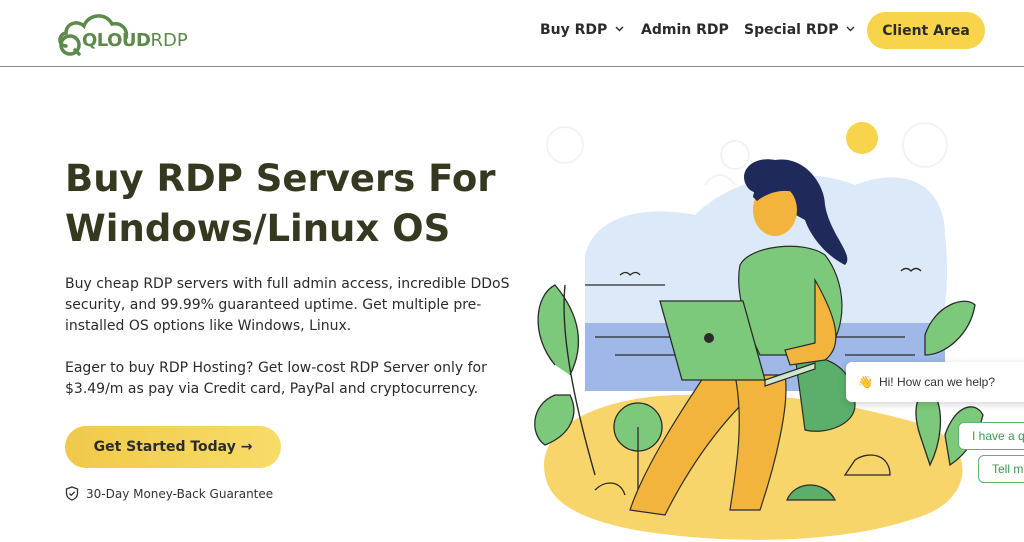 Image resolution: width=1024 pixels, height=542 pixels. Describe the element at coordinates (173, 447) in the screenshot. I see `get-started-button: Get Started Today →` at that location.